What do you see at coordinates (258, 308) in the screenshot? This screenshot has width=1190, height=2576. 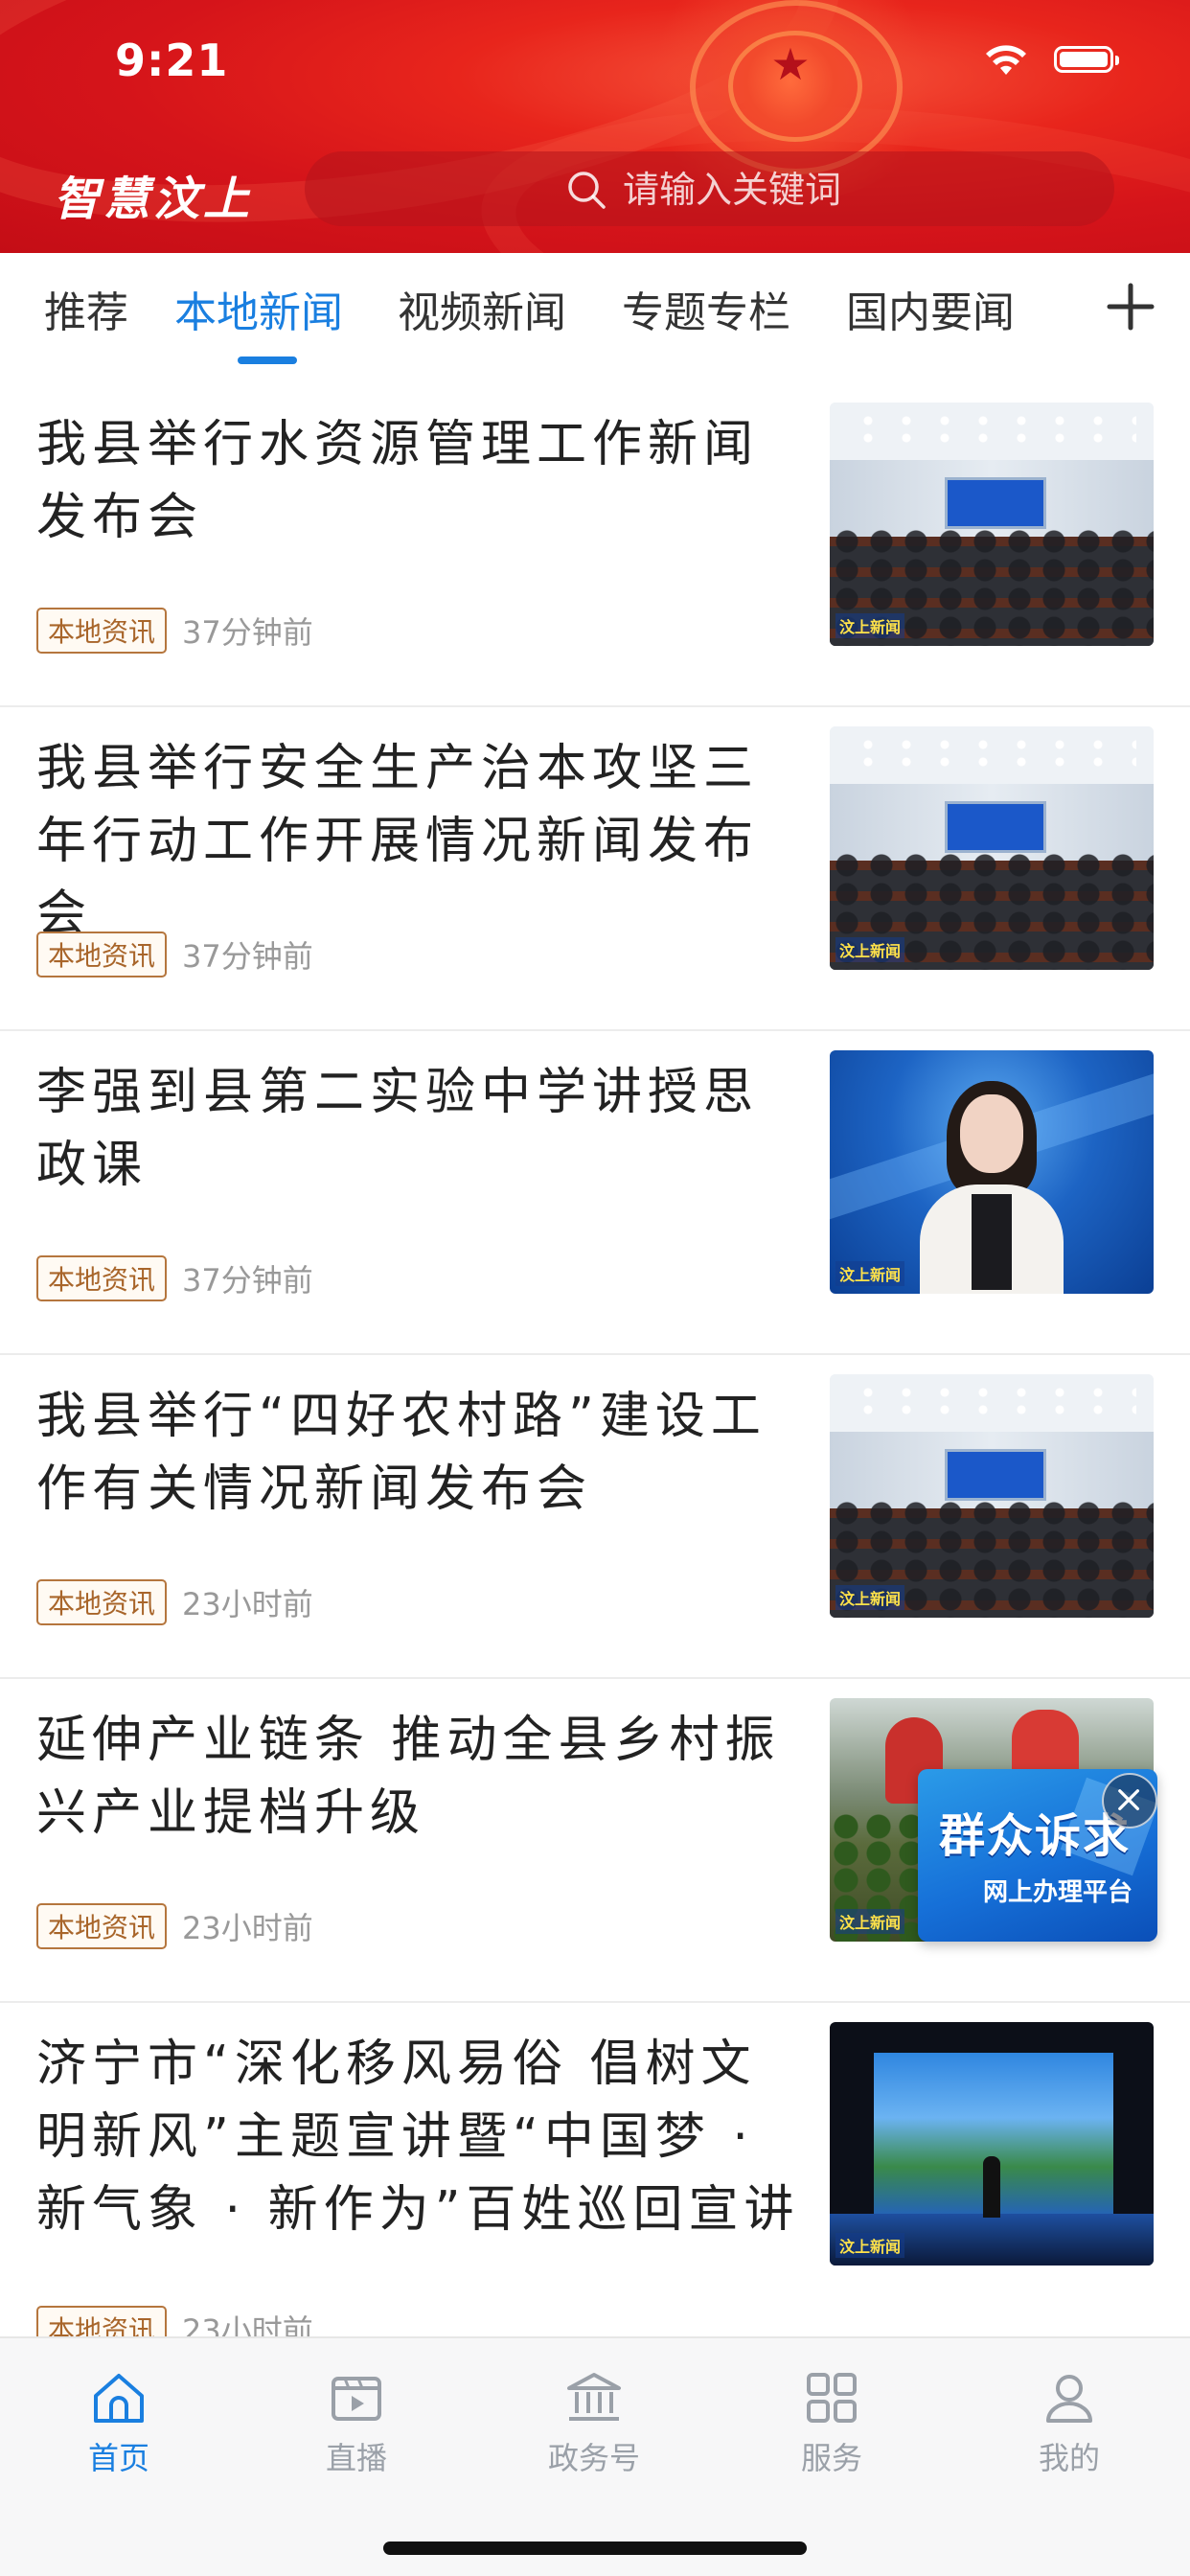 I see `tab-local-news: 本地新闻` at bounding box center [258, 308].